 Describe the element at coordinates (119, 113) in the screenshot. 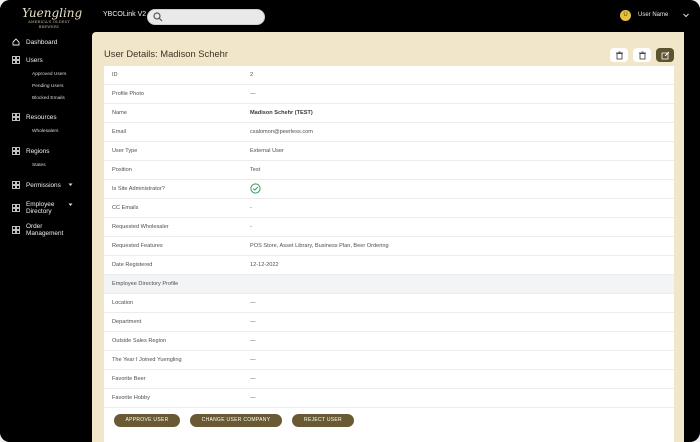

I see `detail-label: Name` at that location.